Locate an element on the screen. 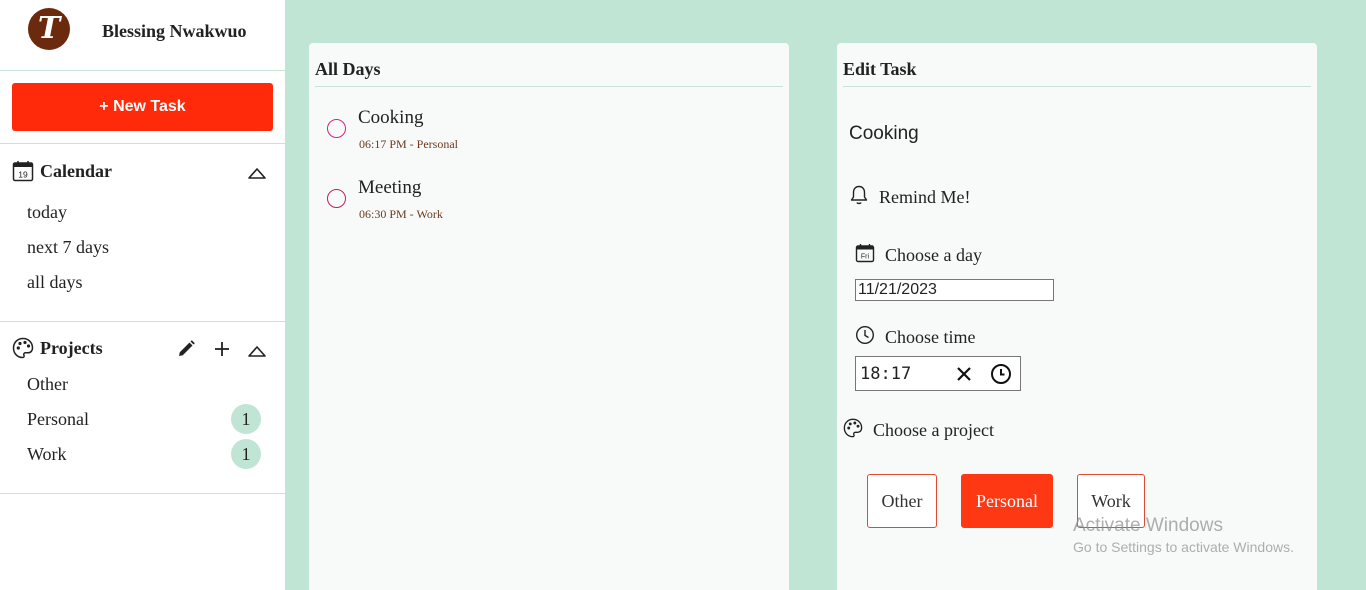 The height and width of the screenshot is (590, 1366). projects-header: Projects is located at coordinates (57, 348).